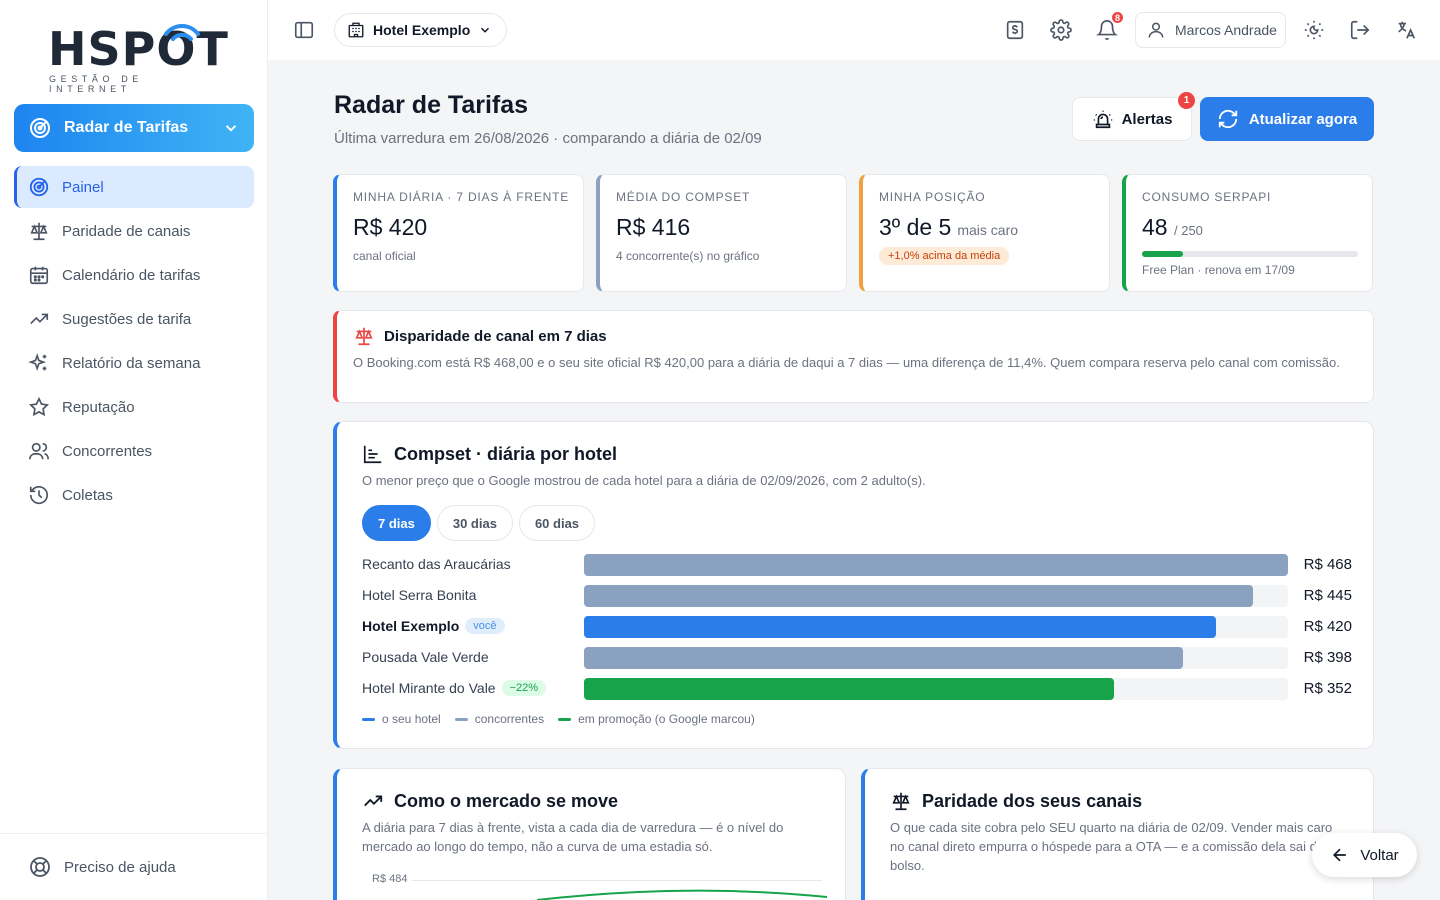  Describe the element at coordinates (666, 719) in the screenshot. I see `legend-label: em promoção (o Google marcou)` at that location.